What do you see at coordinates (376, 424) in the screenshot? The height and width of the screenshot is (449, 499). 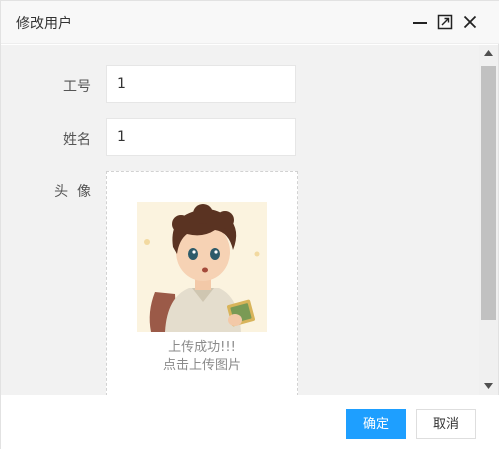 I see `confirm-button: 确定` at bounding box center [376, 424].